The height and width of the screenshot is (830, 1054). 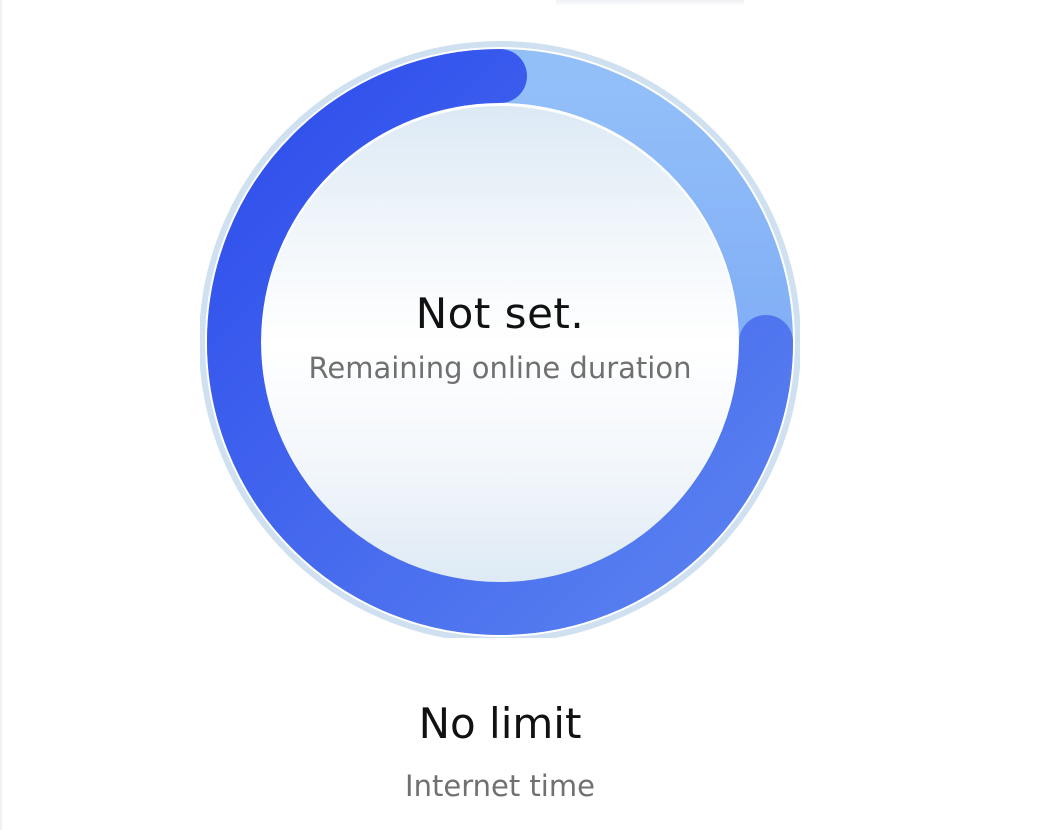 What do you see at coordinates (500, 751) in the screenshot?
I see `internet-time-panel: No limit Internet time` at bounding box center [500, 751].